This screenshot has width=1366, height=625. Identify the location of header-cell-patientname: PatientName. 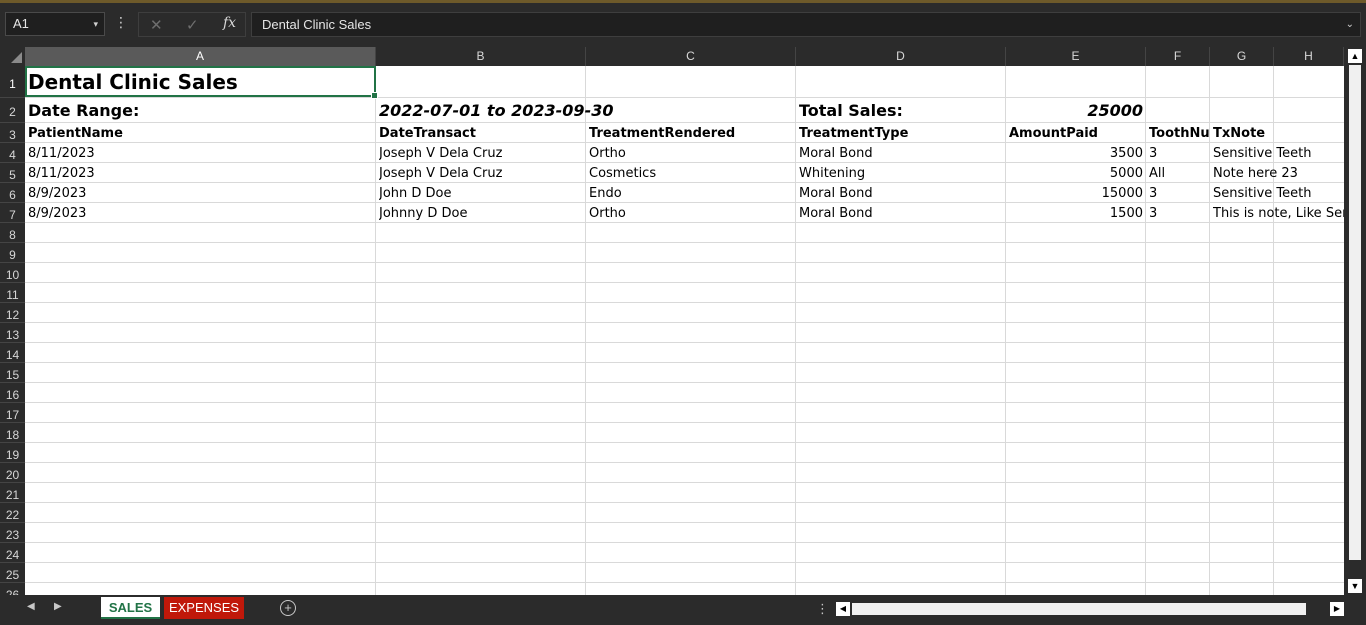
(202, 133).